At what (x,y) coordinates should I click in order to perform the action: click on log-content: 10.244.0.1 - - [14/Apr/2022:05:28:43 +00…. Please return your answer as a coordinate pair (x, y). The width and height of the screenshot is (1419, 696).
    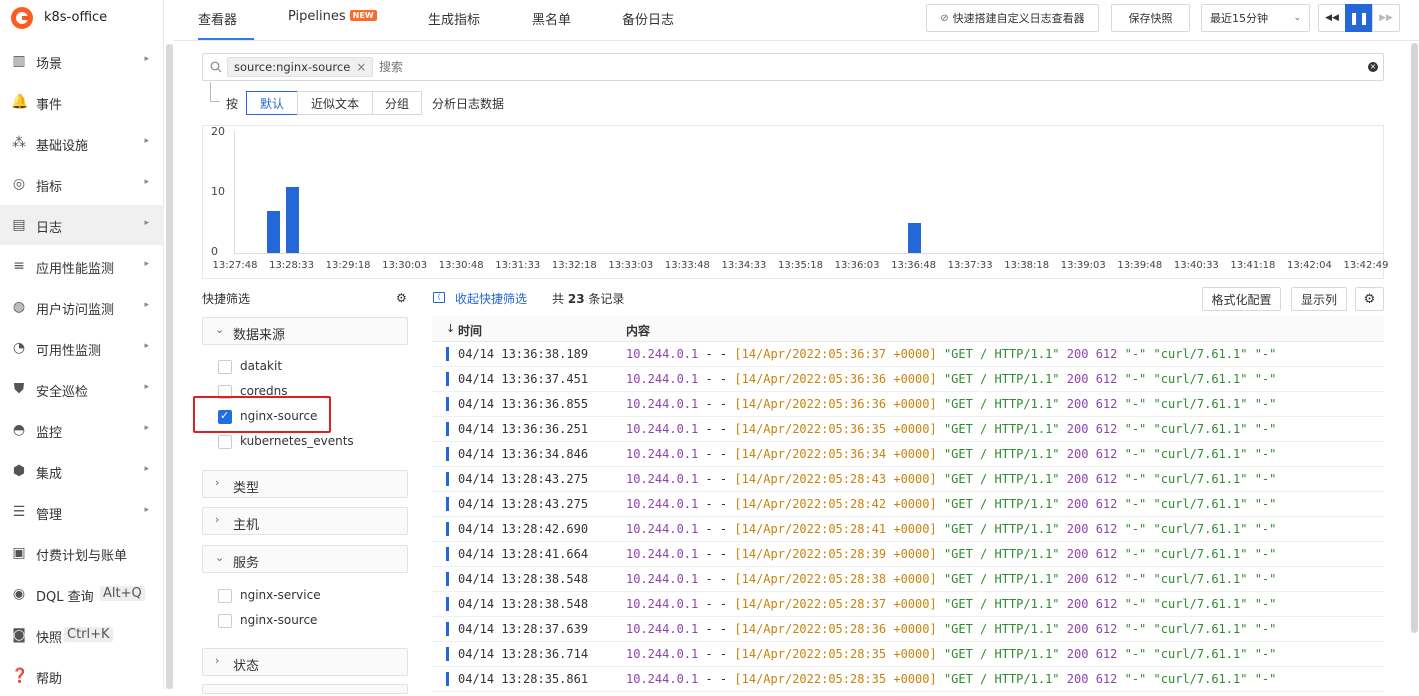
    Looking at the image, I should click on (951, 479).